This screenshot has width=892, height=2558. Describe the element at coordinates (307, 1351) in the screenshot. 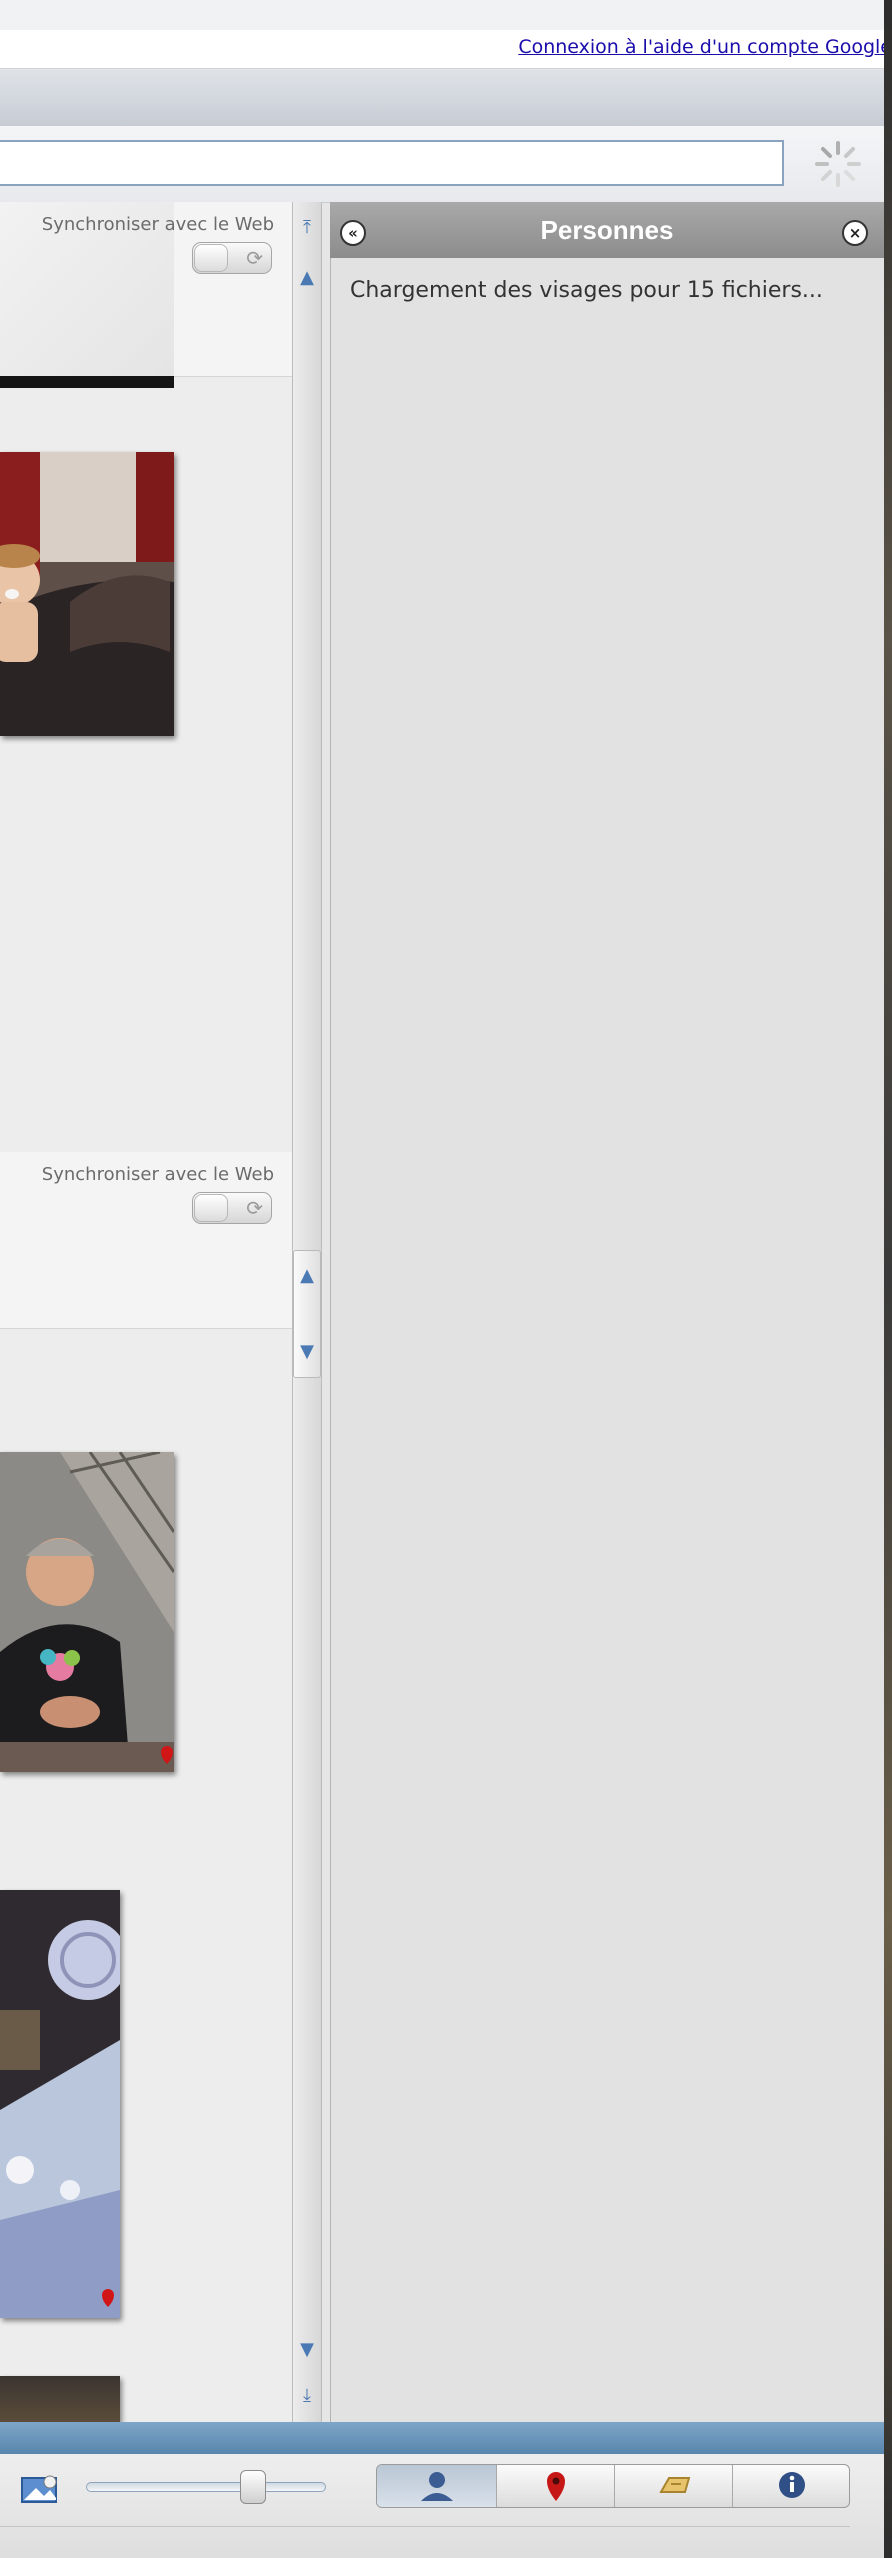

I see `thumb-down-arrow-icon: ▼` at that location.